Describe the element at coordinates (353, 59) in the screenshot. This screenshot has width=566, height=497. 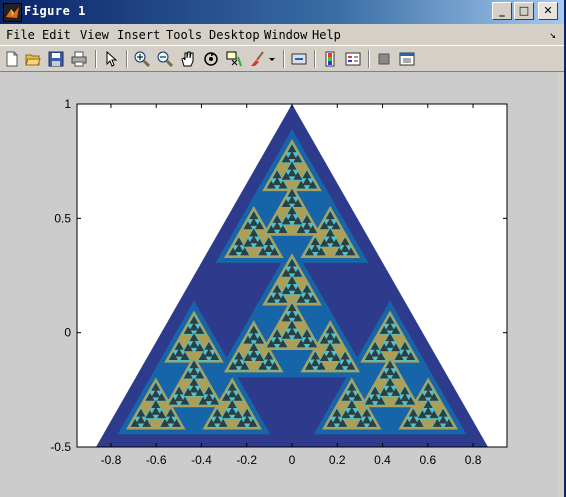
I see `legend-icon` at that location.